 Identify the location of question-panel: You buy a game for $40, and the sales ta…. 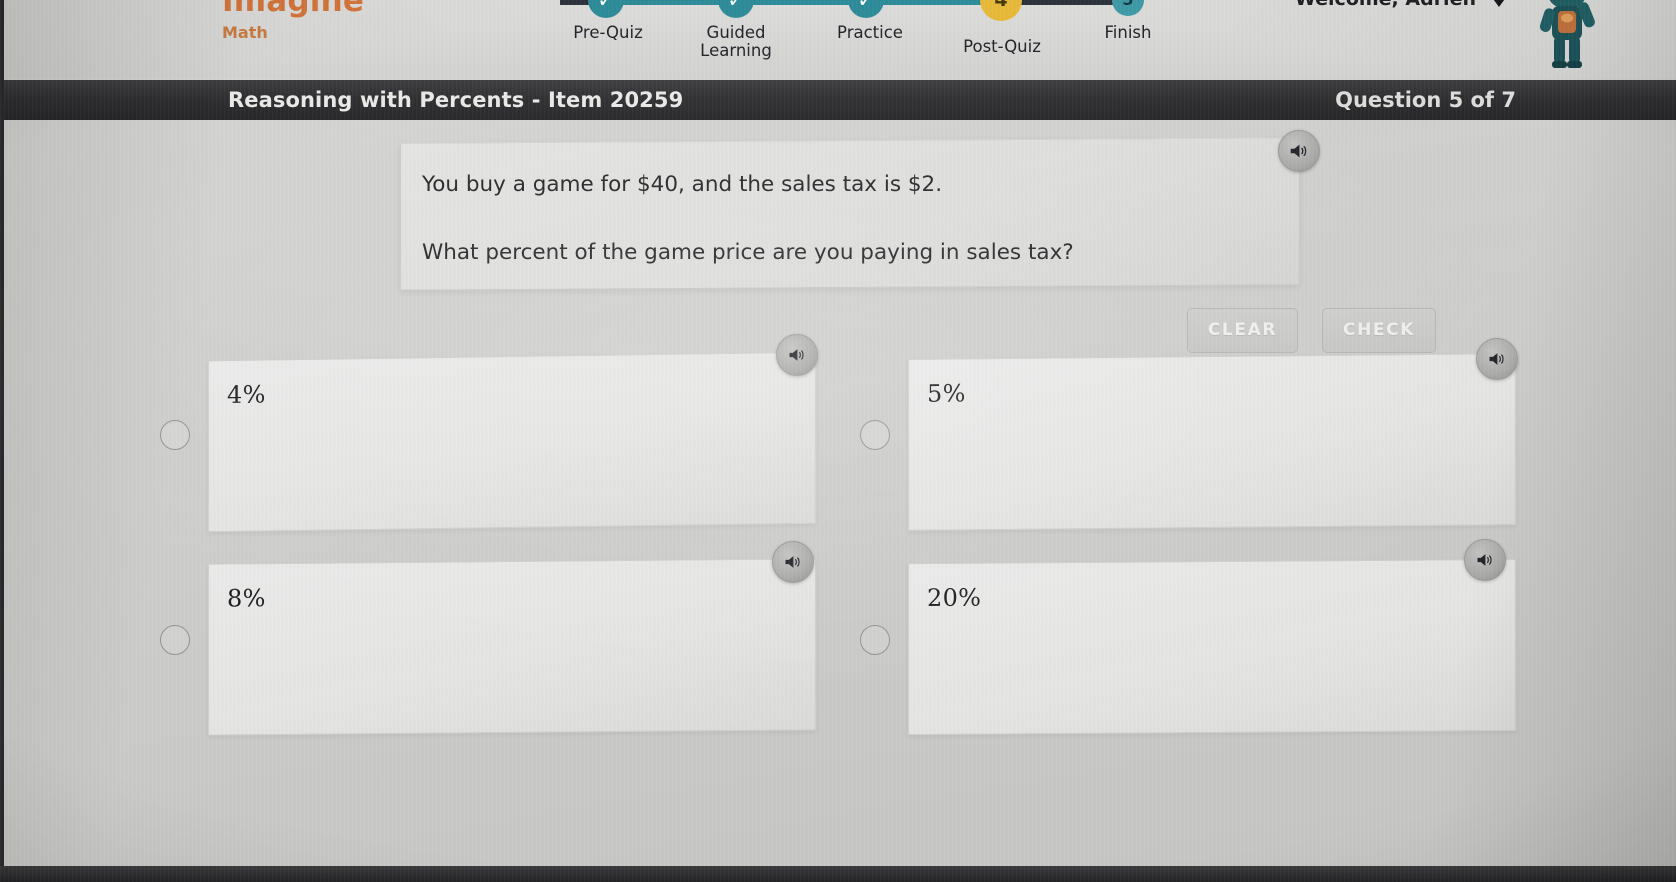
(850, 214).